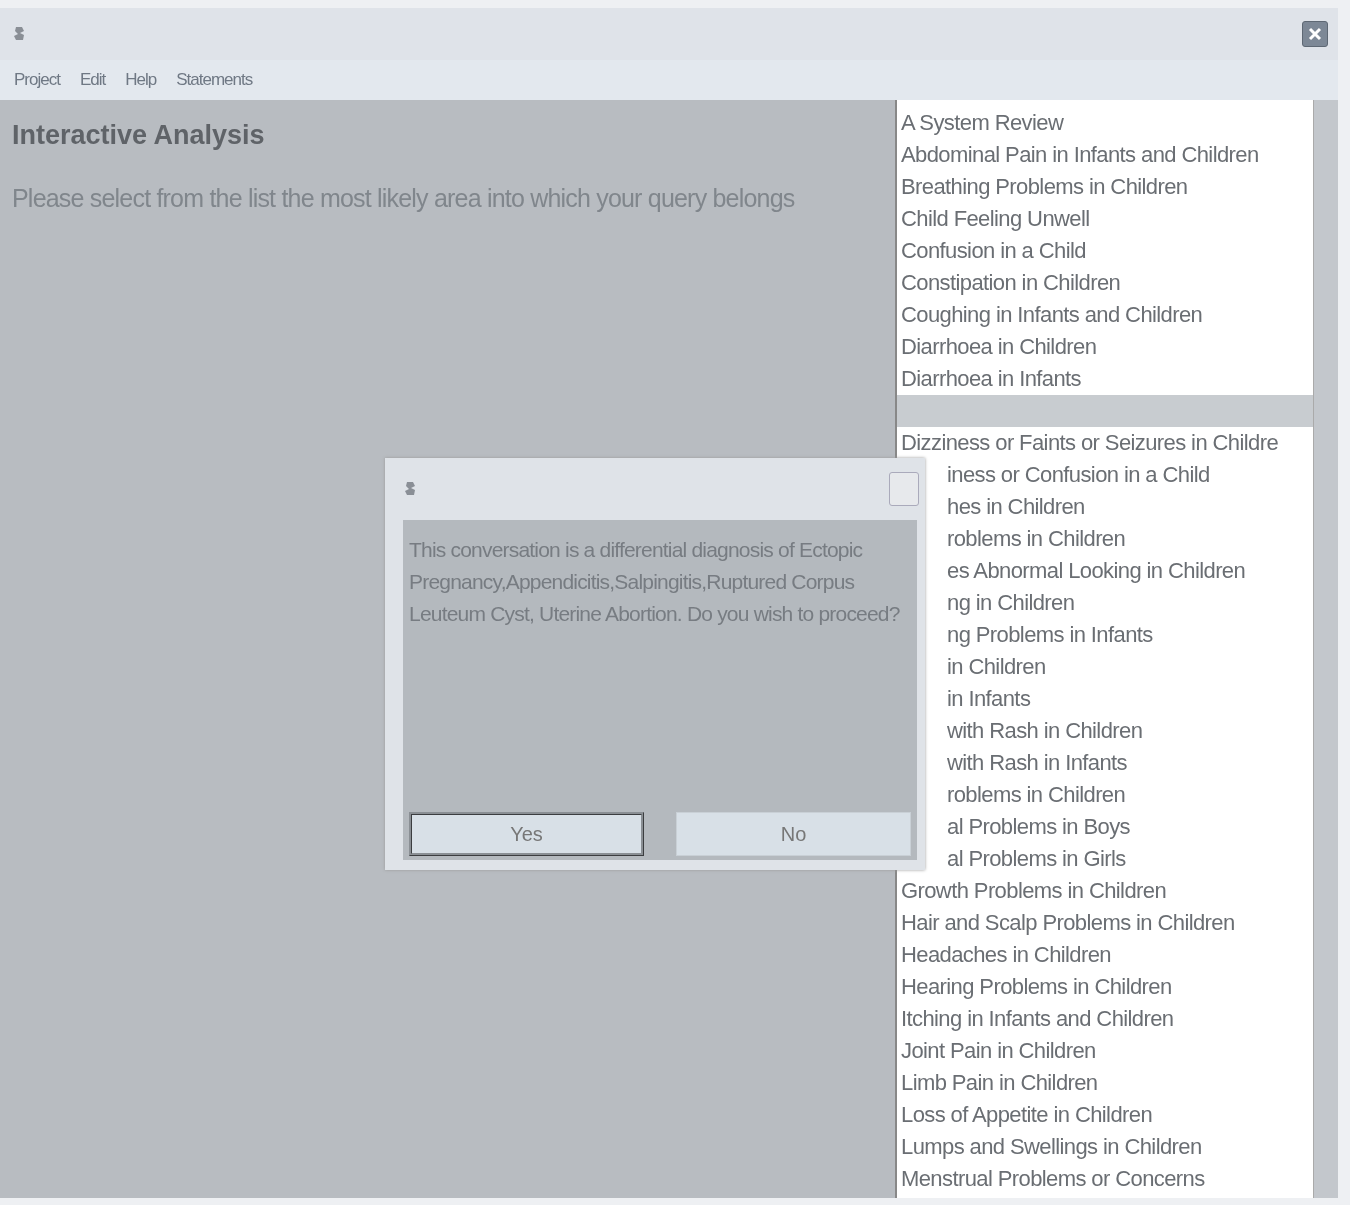  I want to click on close-icon, so click(1315, 34).